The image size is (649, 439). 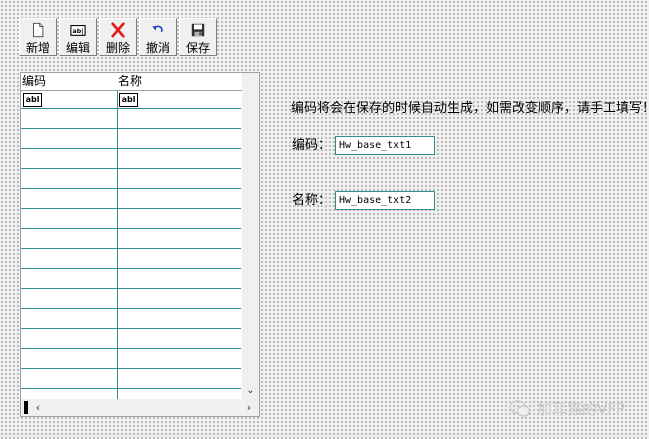 What do you see at coordinates (38, 30) in the screenshot?
I see `new-document-icon` at bounding box center [38, 30].